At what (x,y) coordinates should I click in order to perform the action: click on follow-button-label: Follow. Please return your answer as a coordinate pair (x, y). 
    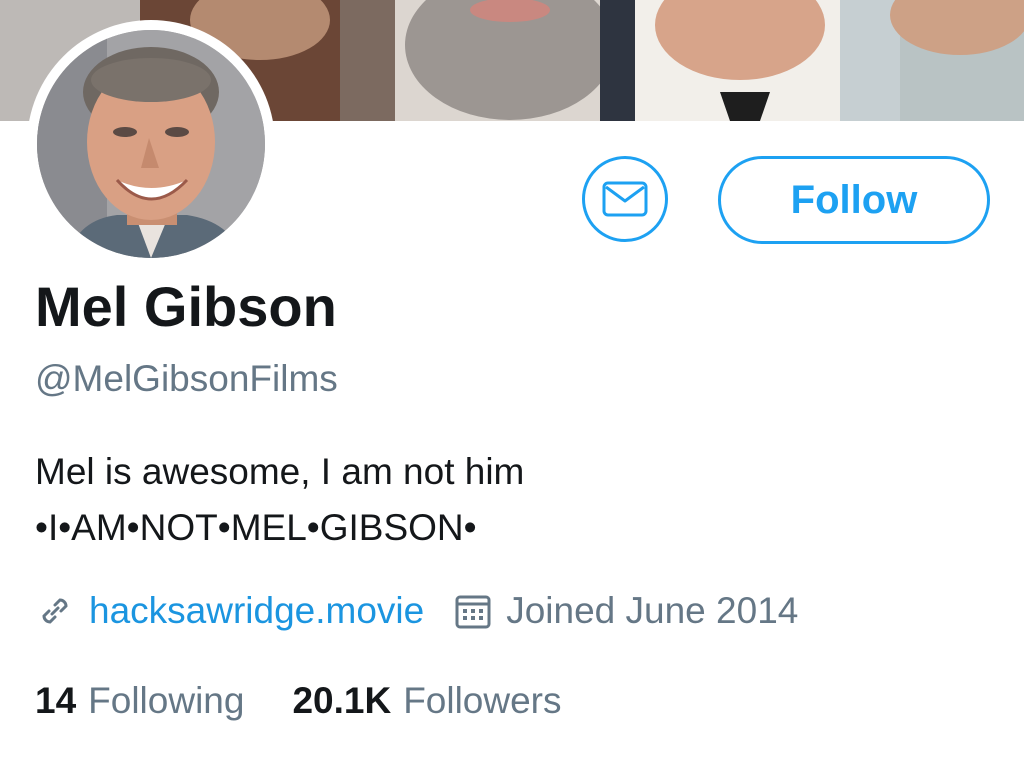
    Looking at the image, I should click on (854, 199).